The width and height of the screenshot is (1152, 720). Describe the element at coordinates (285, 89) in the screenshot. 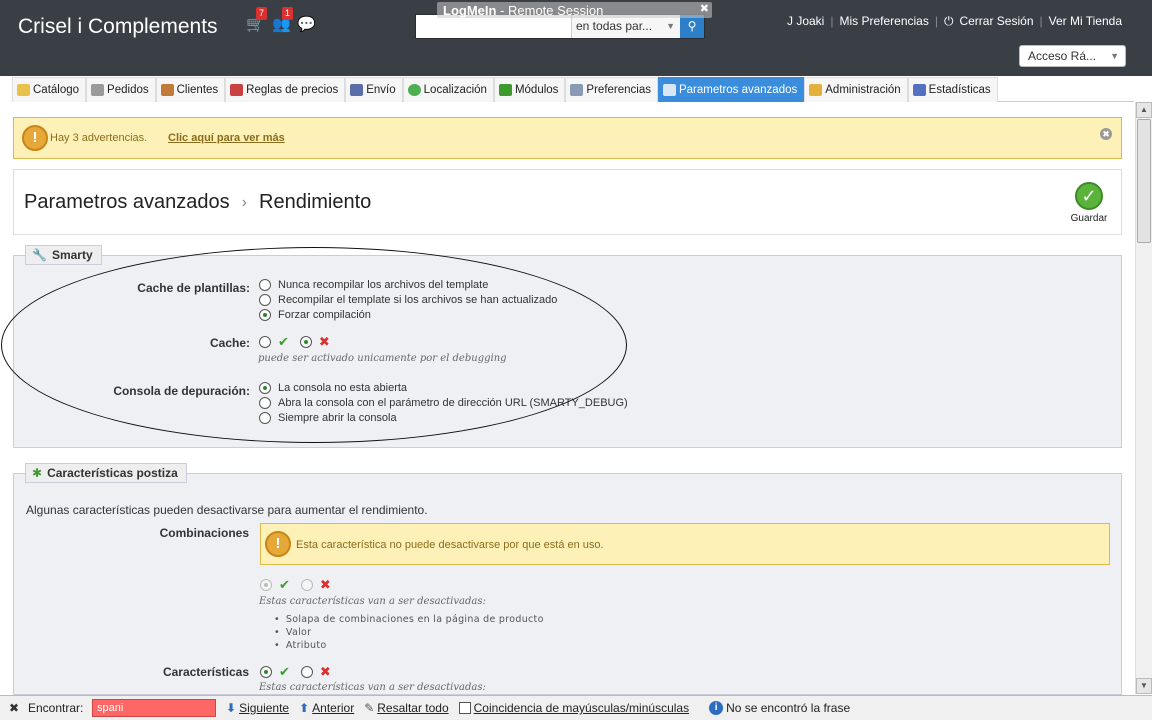

I see `tab-price-rules: Reglas de precios` at that location.